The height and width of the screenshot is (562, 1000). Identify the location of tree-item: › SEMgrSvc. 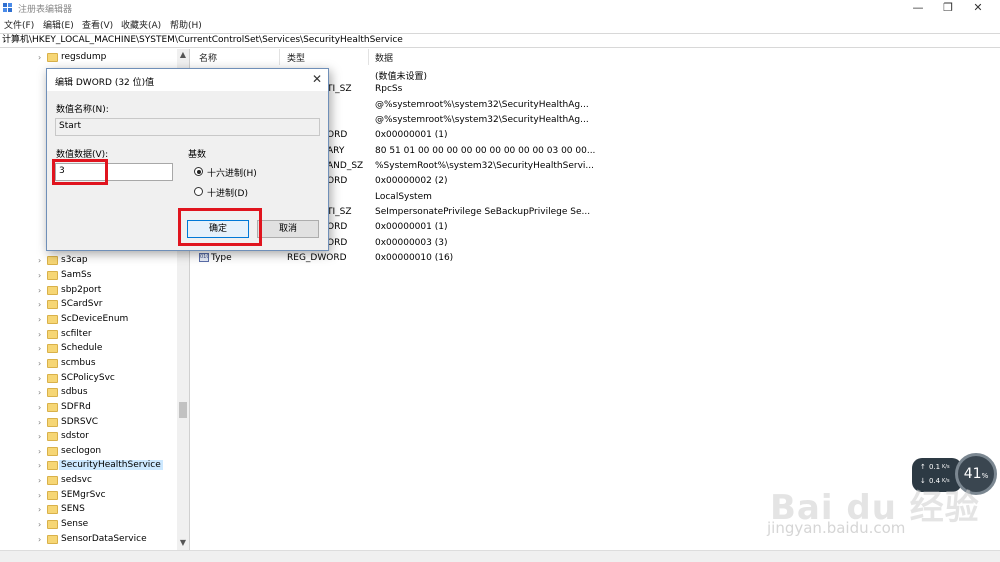
(108, 496).